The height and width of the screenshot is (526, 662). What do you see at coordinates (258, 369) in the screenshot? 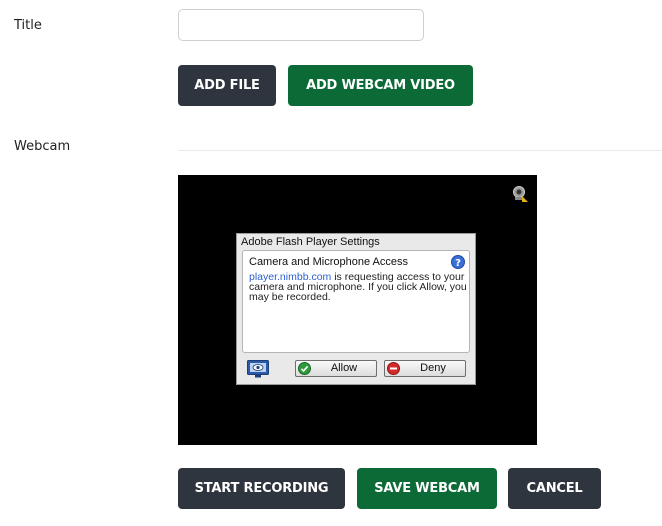
I see `monitor-icon` at bounding box center [258, 369].